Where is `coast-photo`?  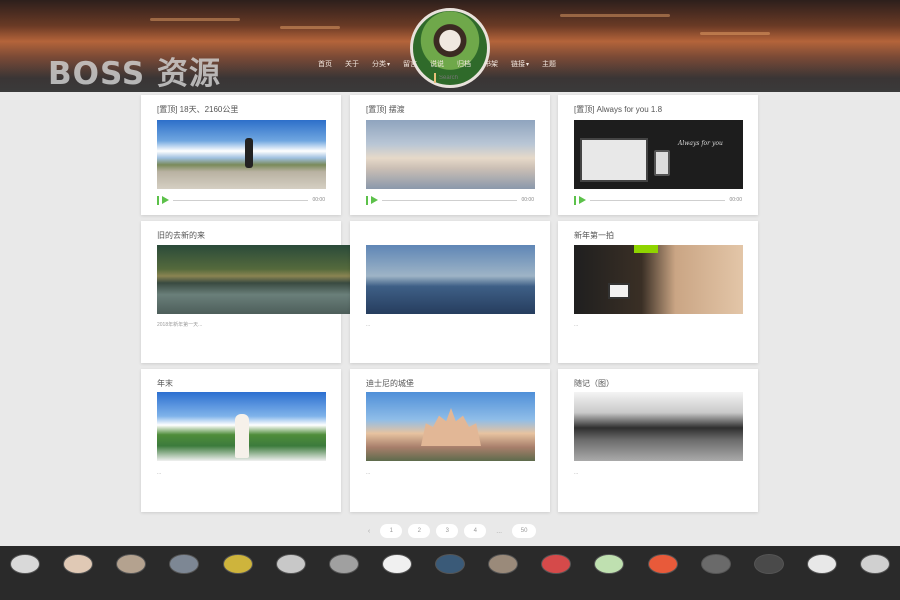
coast-photo is located at coordinates (450, 279).